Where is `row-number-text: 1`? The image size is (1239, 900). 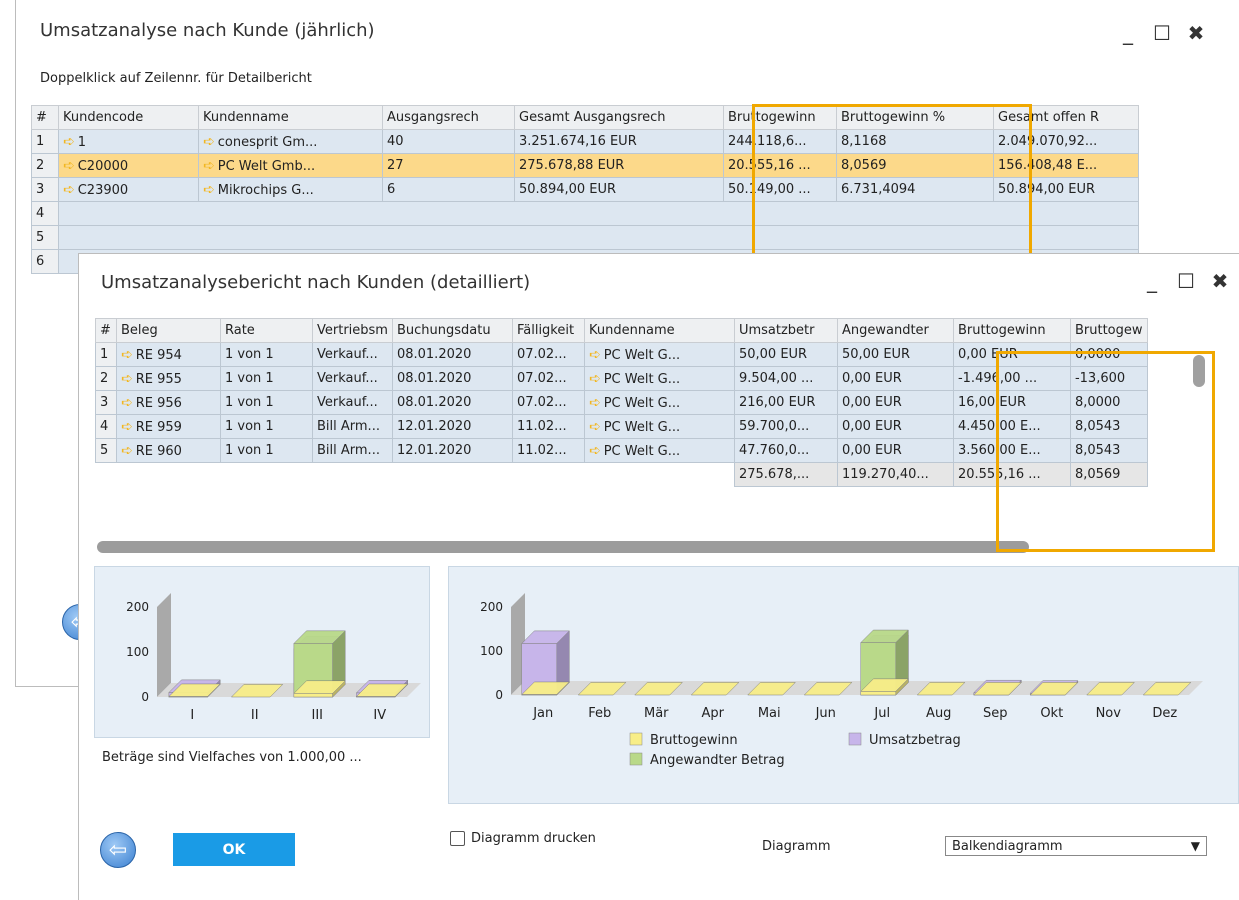 row-number-text: 1 is located at coordinates (104, 354).